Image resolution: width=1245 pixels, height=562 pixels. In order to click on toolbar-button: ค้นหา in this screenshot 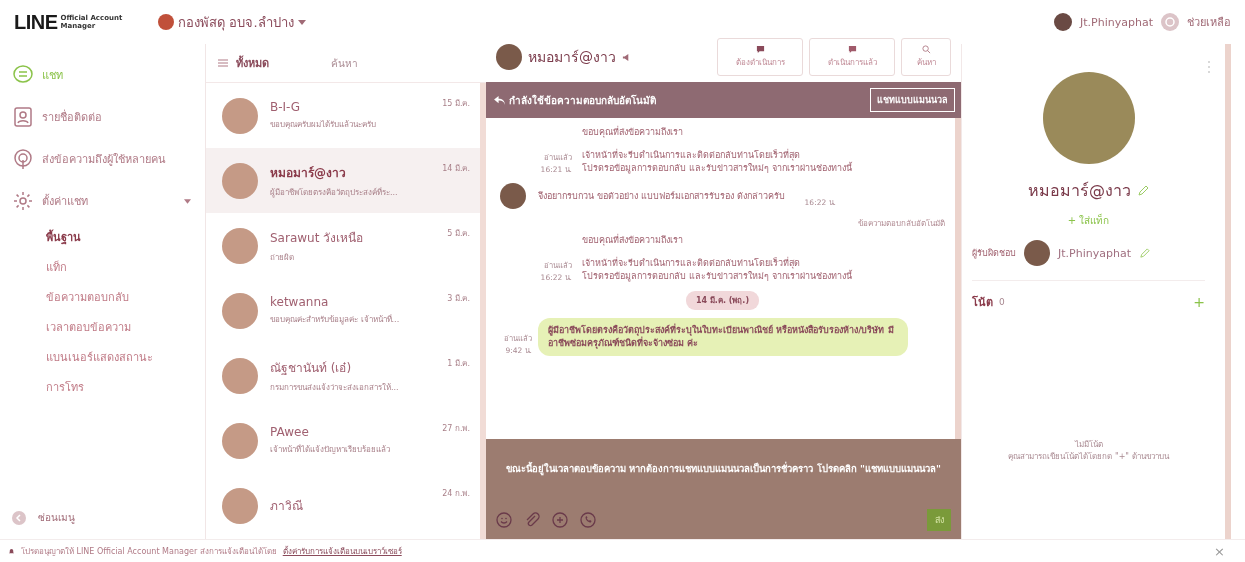, I will do `click(926, 57)`.